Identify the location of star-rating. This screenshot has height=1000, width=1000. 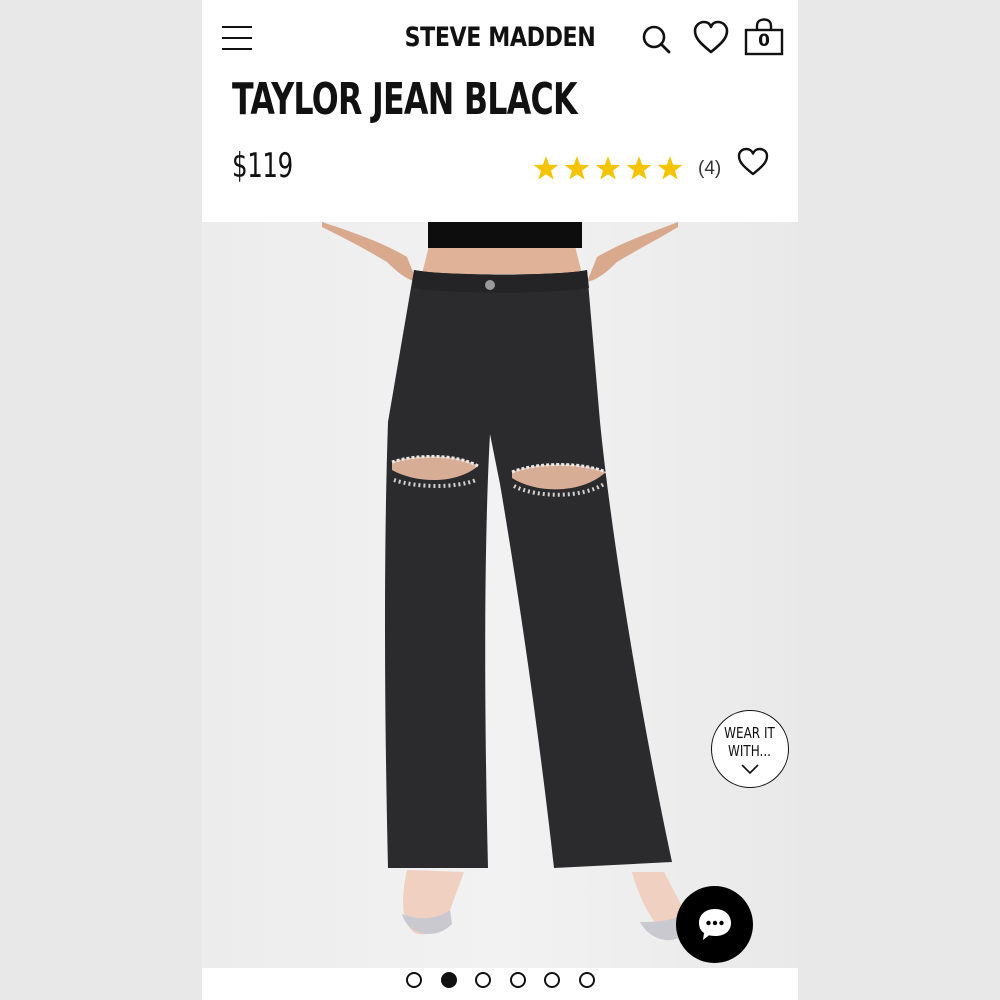
(608, 169).